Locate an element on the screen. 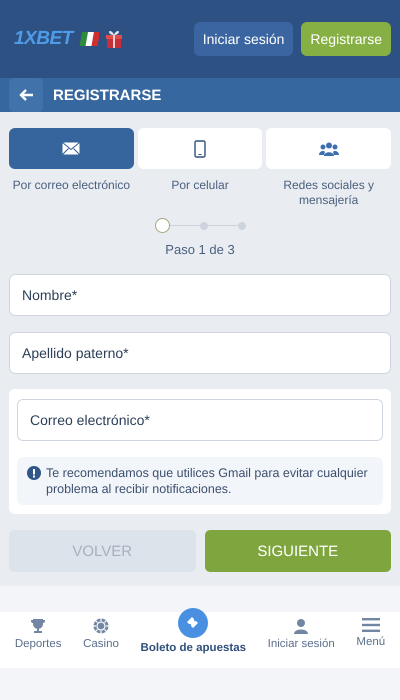 The height and width of the screenshot is (700, 400). nav-item: Iniciar sesión is located at coordinates (301, 631).